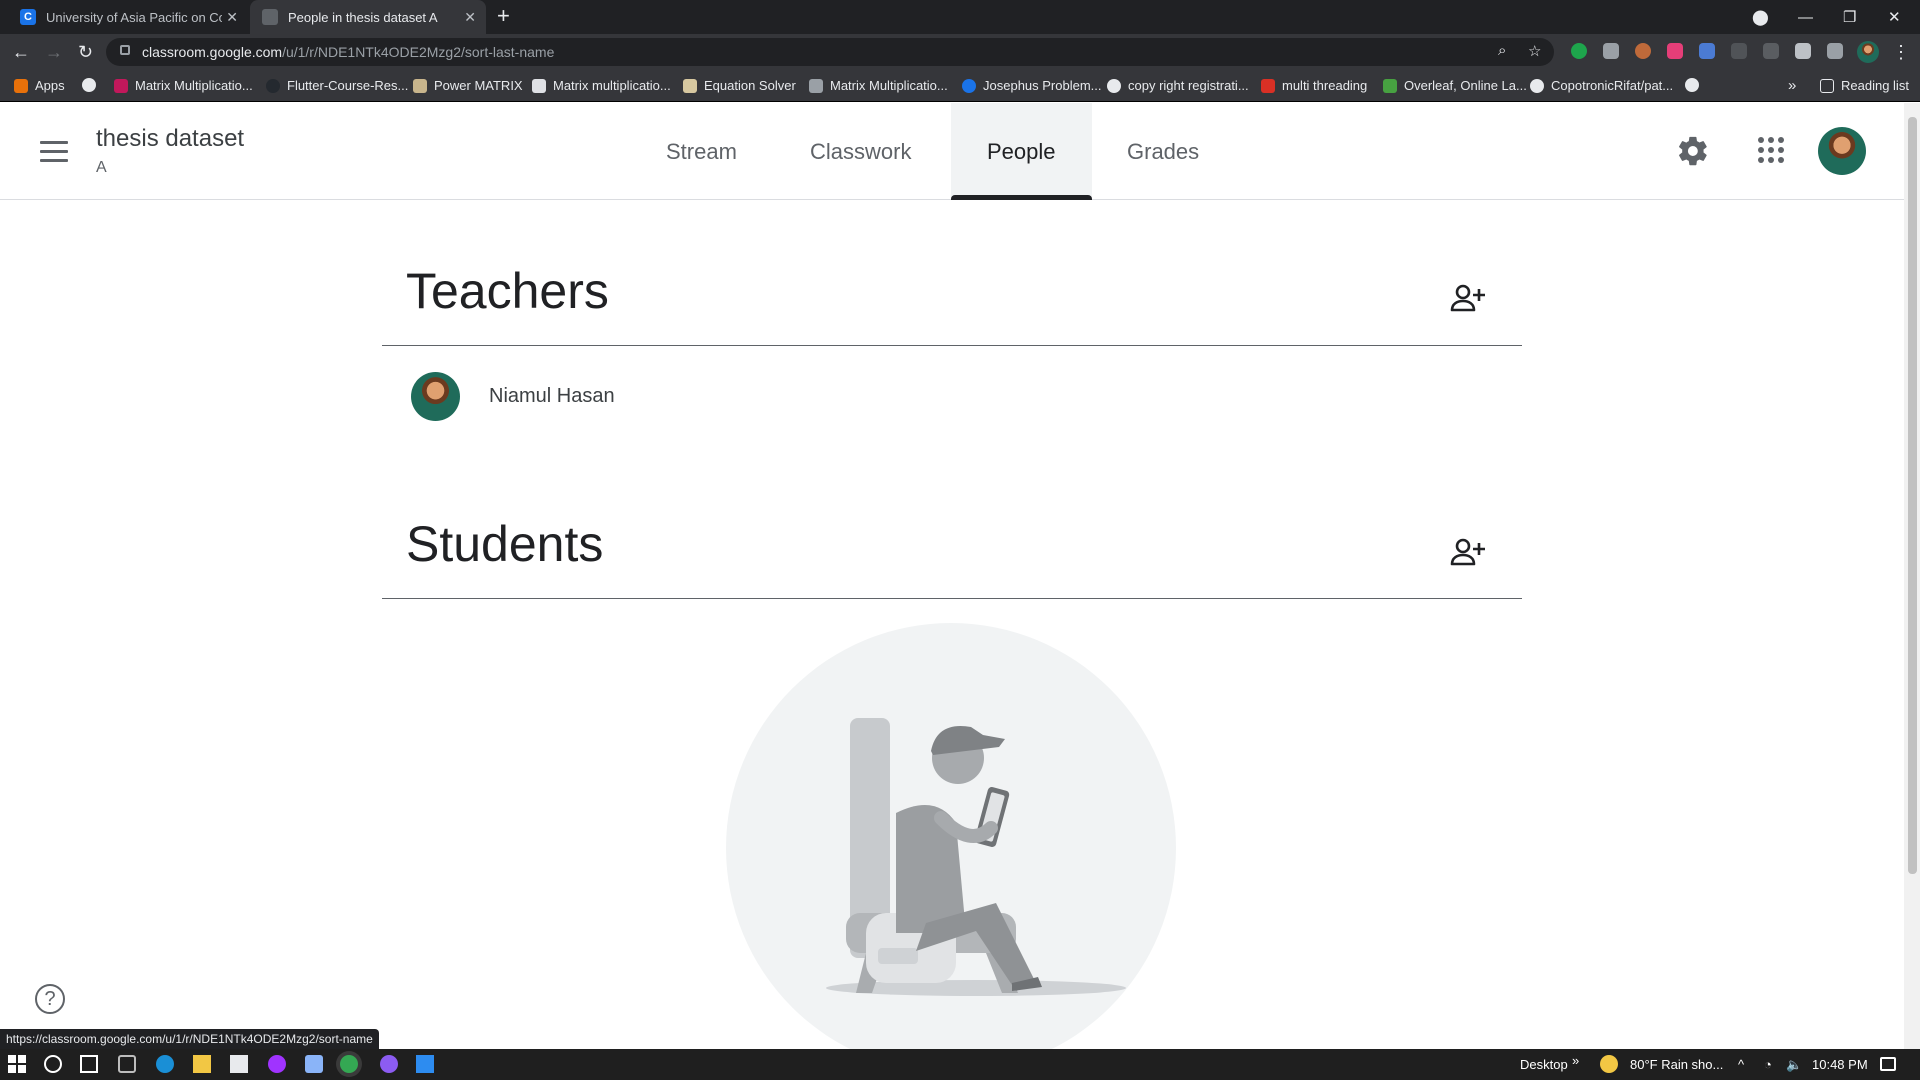  I want to click on bookmark-star-icon: ☆, so click(1534, 51).